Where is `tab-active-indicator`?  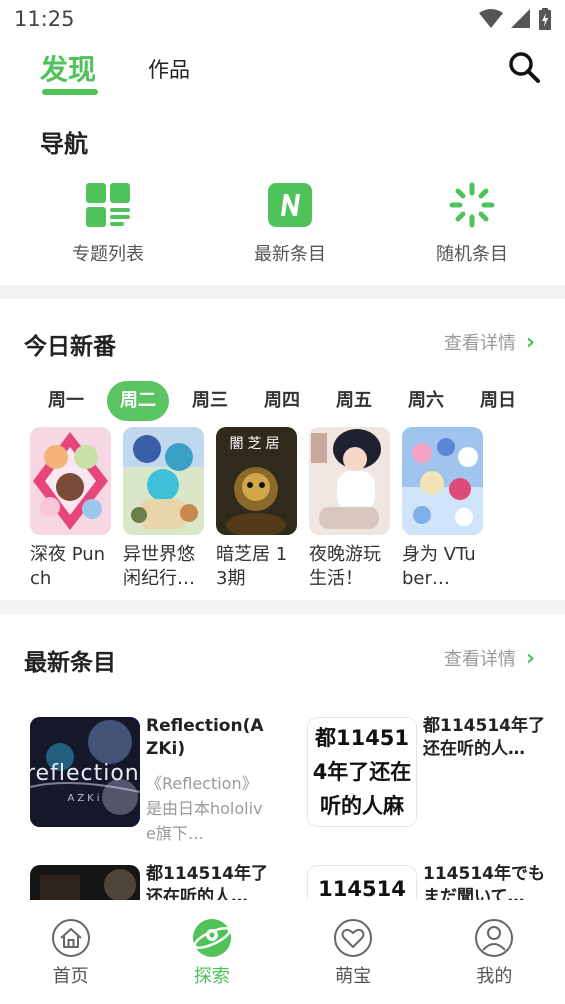 tab-active-indicator is located at coordinates (70, 92).